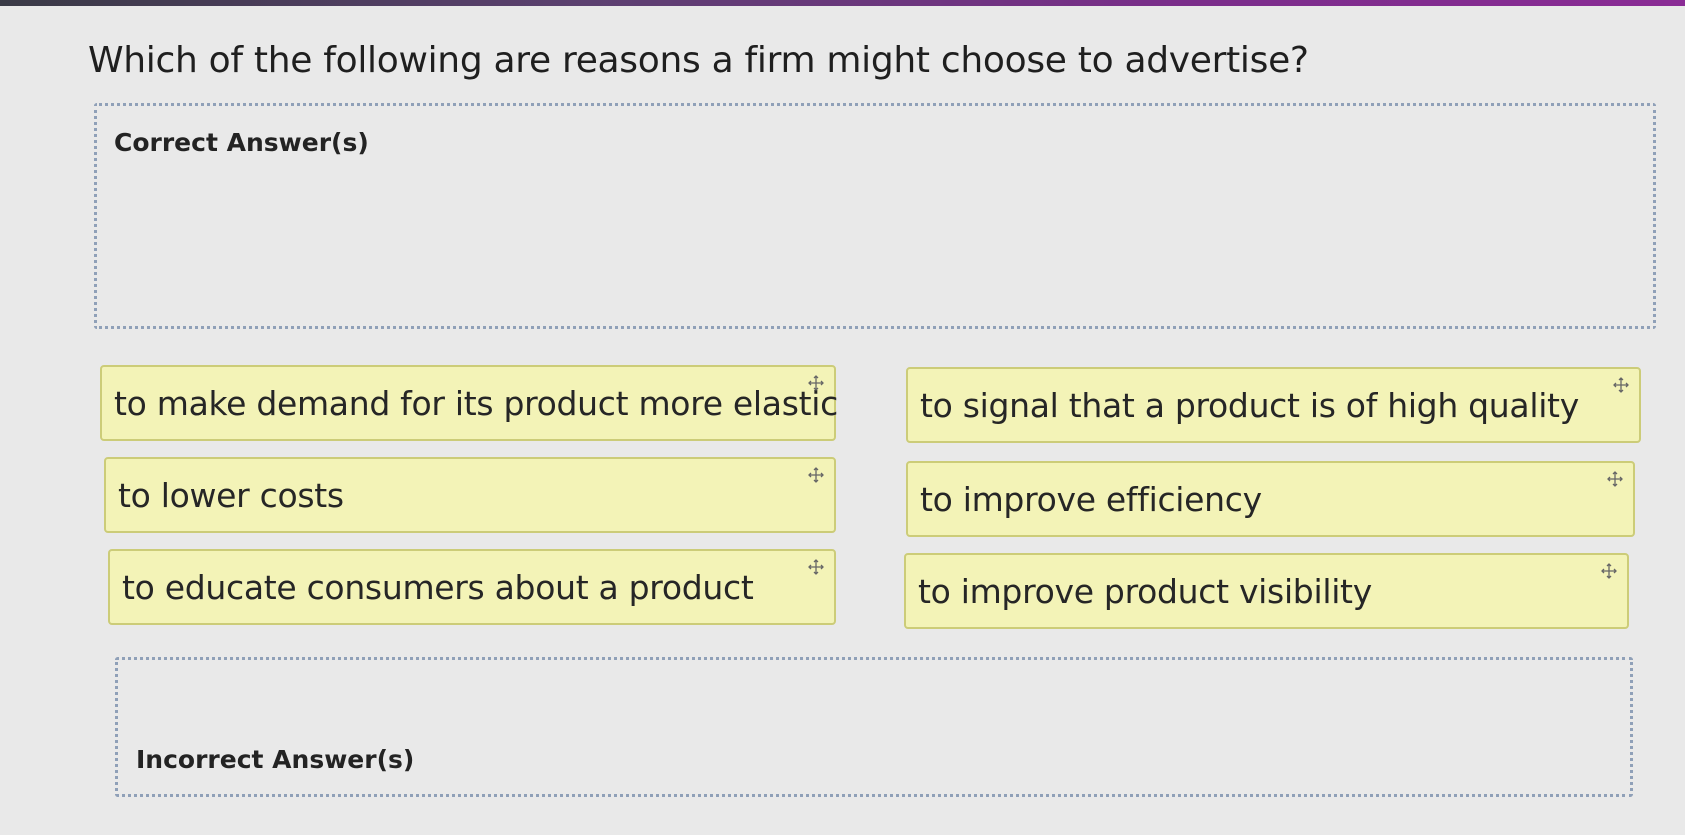 The height and width of the screenshot is (835, 1685). What do you see at coordinates (438, 587) in the screenshot?
I see `answer-card-label: to educate consumers about a product` at bounding box center [438, 587].